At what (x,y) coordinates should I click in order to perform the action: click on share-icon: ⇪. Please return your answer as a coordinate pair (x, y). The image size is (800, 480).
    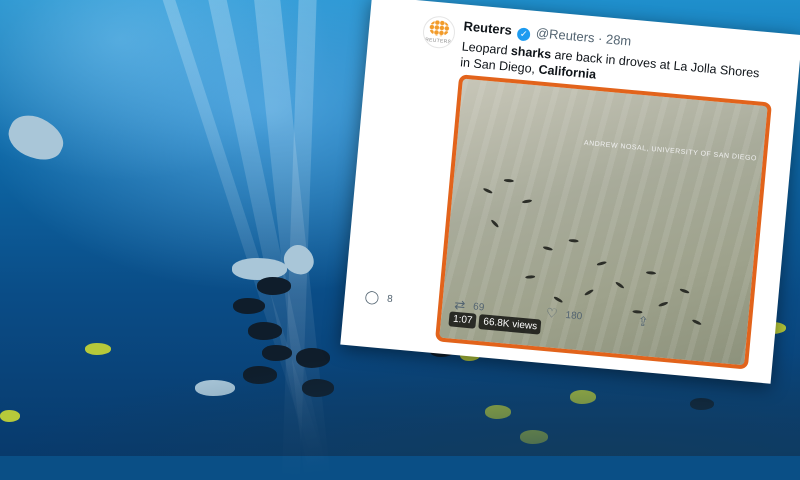
    Looking at the image, I should click on (643, 321).